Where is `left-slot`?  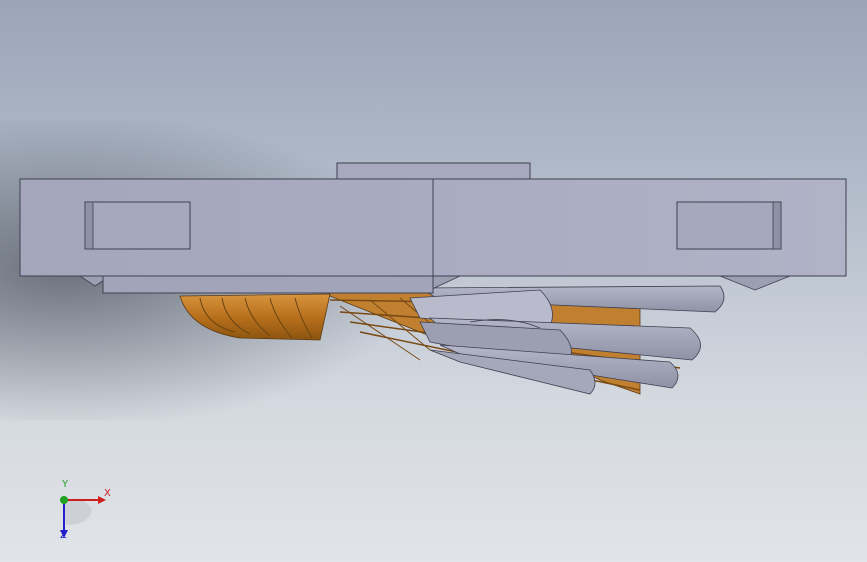 left-slot is located at coordinates (137, 225).